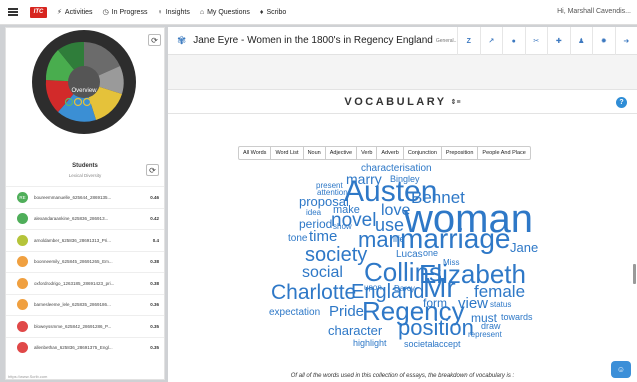  Describe the element at coordinates (323, 236) in the screenshot. I see `cloud-word: time` at that location.